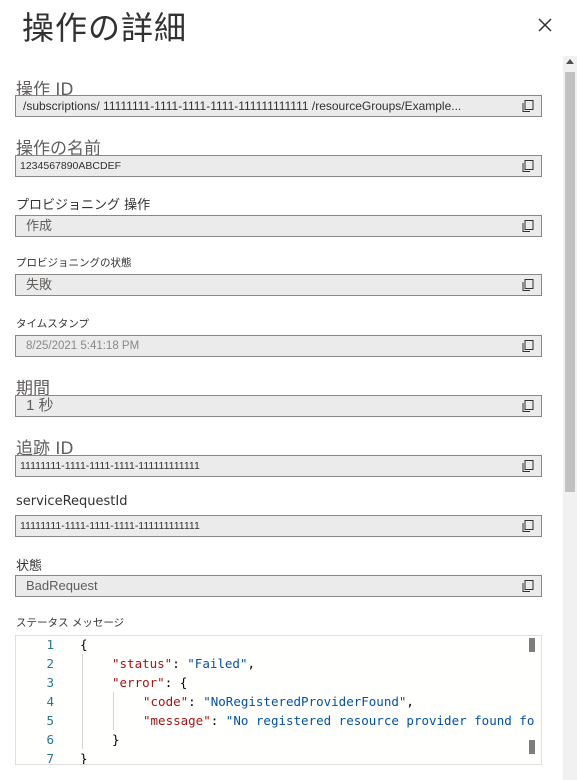 This screenshot has height=780, width=579. Describe the element at coordinates (278, 466) in the screenshot. I see `tracking-id-field: 11111111-1111-1111-1111-111111111111` at that location.